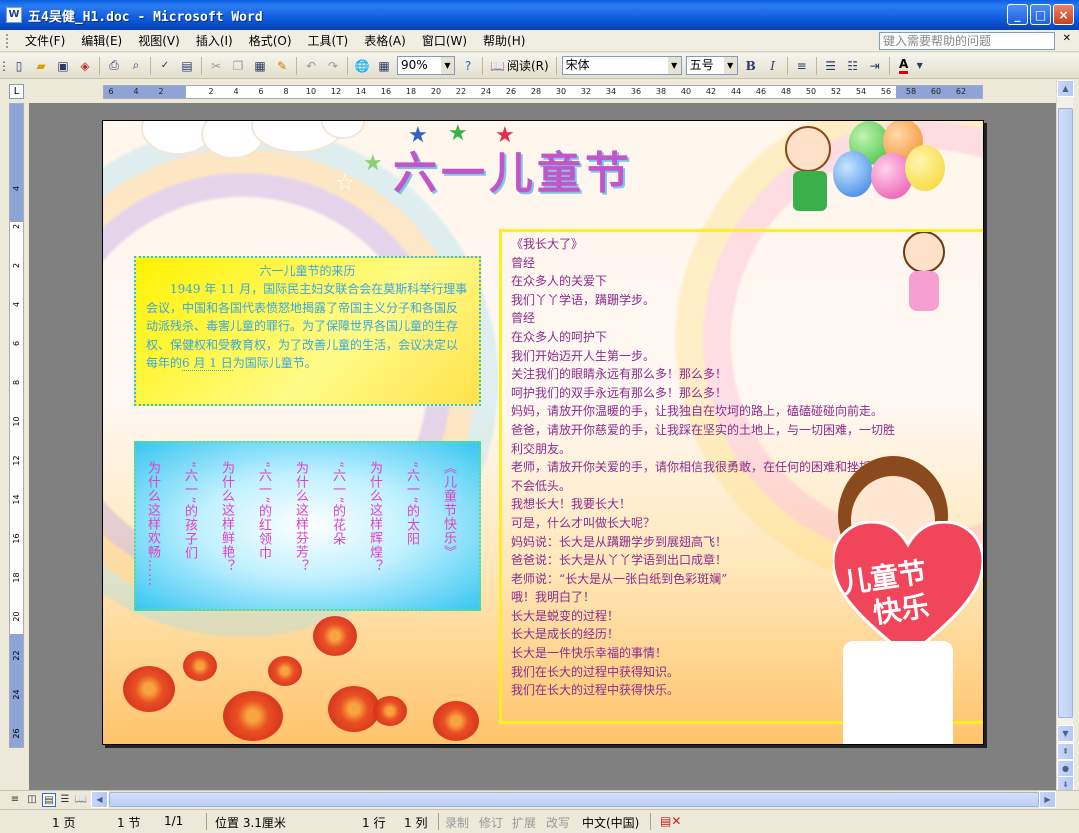  I want to click on menu-insert: 插入(I), so click(214, 41).